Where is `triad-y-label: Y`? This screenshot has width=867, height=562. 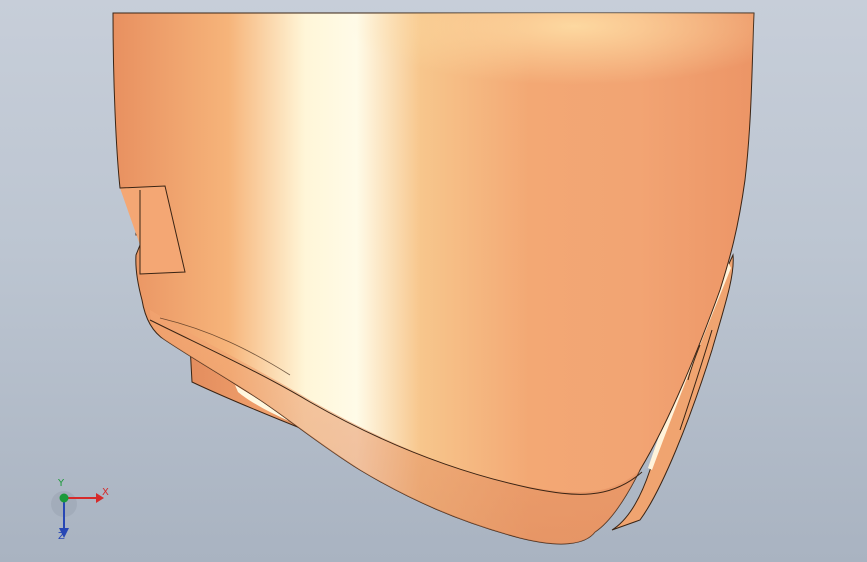
triad-y-label: Y is located at coordinates (61, 483).